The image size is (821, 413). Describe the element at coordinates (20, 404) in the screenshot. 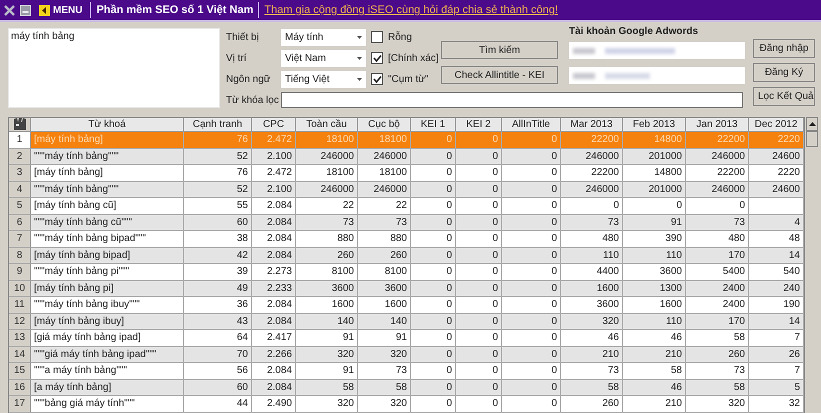

I see `row-number: 17` at that location.